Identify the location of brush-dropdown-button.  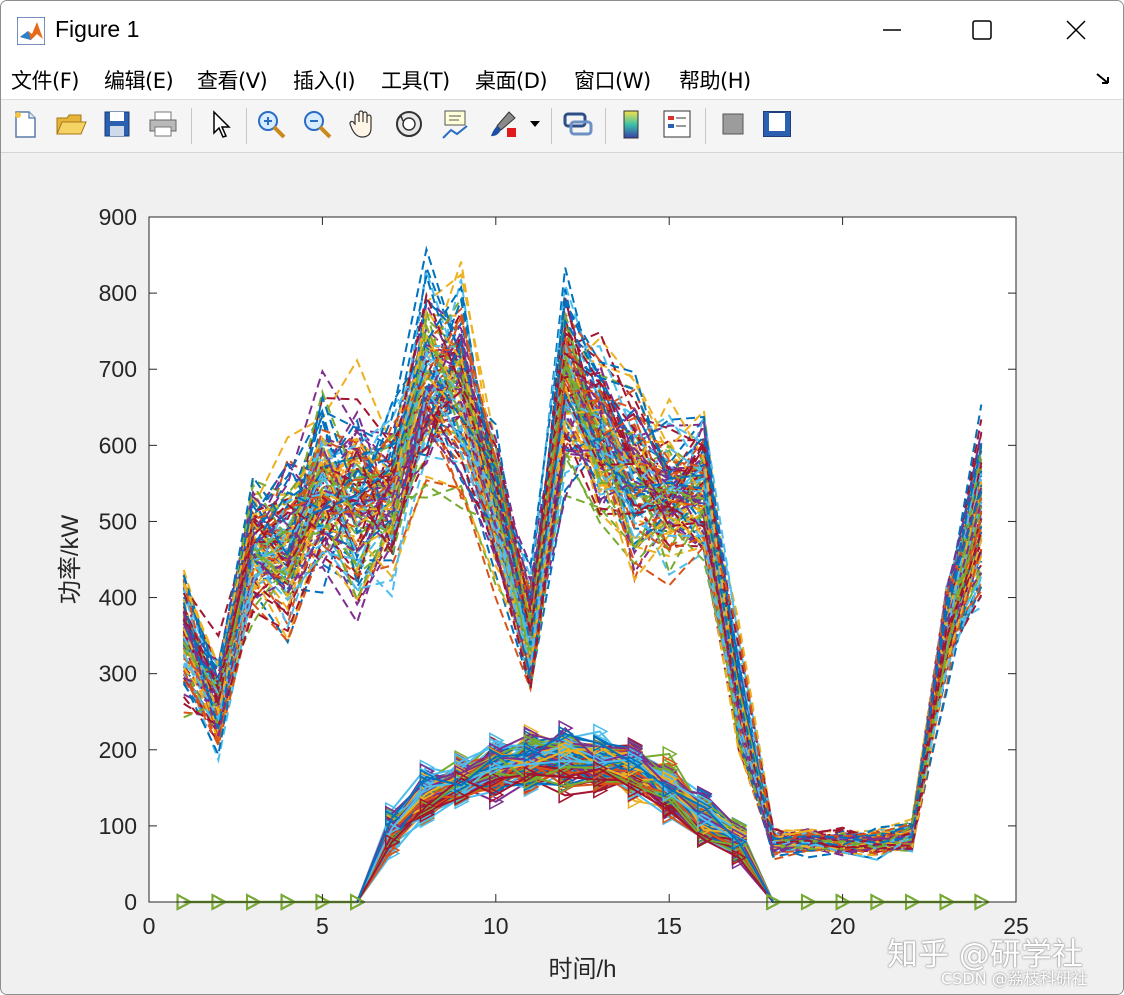
(535, 124).